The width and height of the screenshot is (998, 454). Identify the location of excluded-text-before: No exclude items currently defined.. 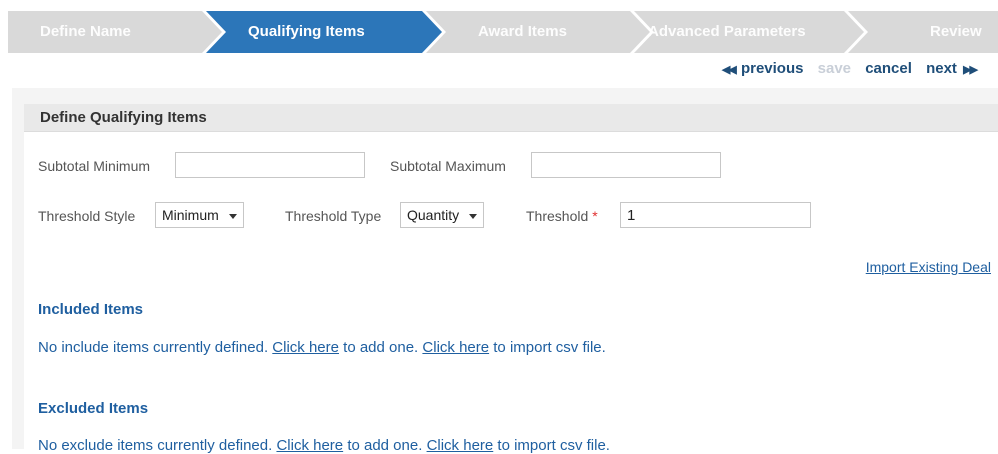
(155, 445).